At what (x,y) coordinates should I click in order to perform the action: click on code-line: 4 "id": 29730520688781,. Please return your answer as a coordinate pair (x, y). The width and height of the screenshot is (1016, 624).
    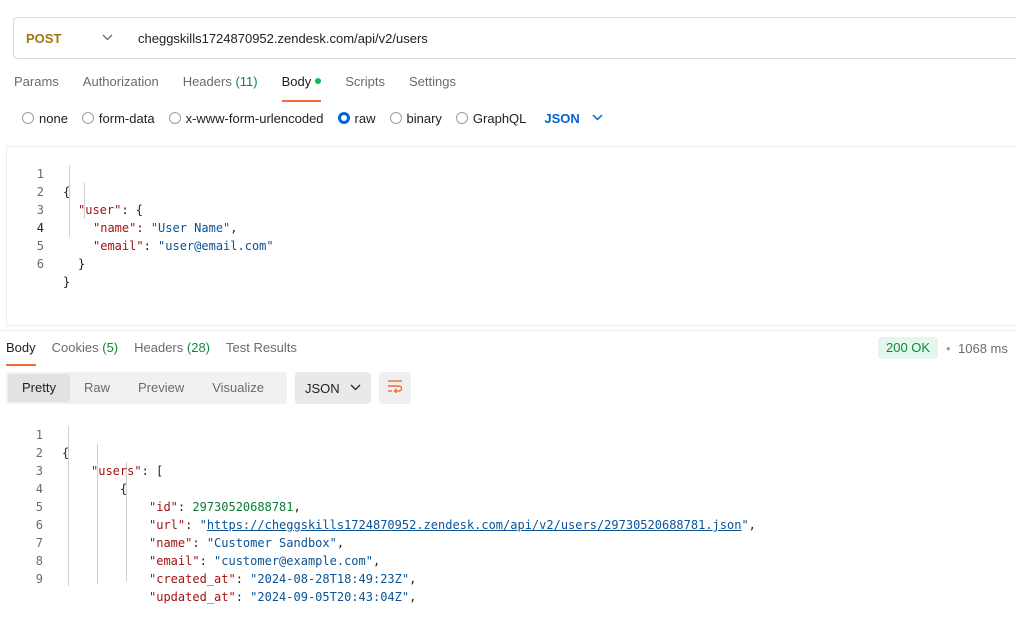
    Looking at the image, I should click on (168, 498).